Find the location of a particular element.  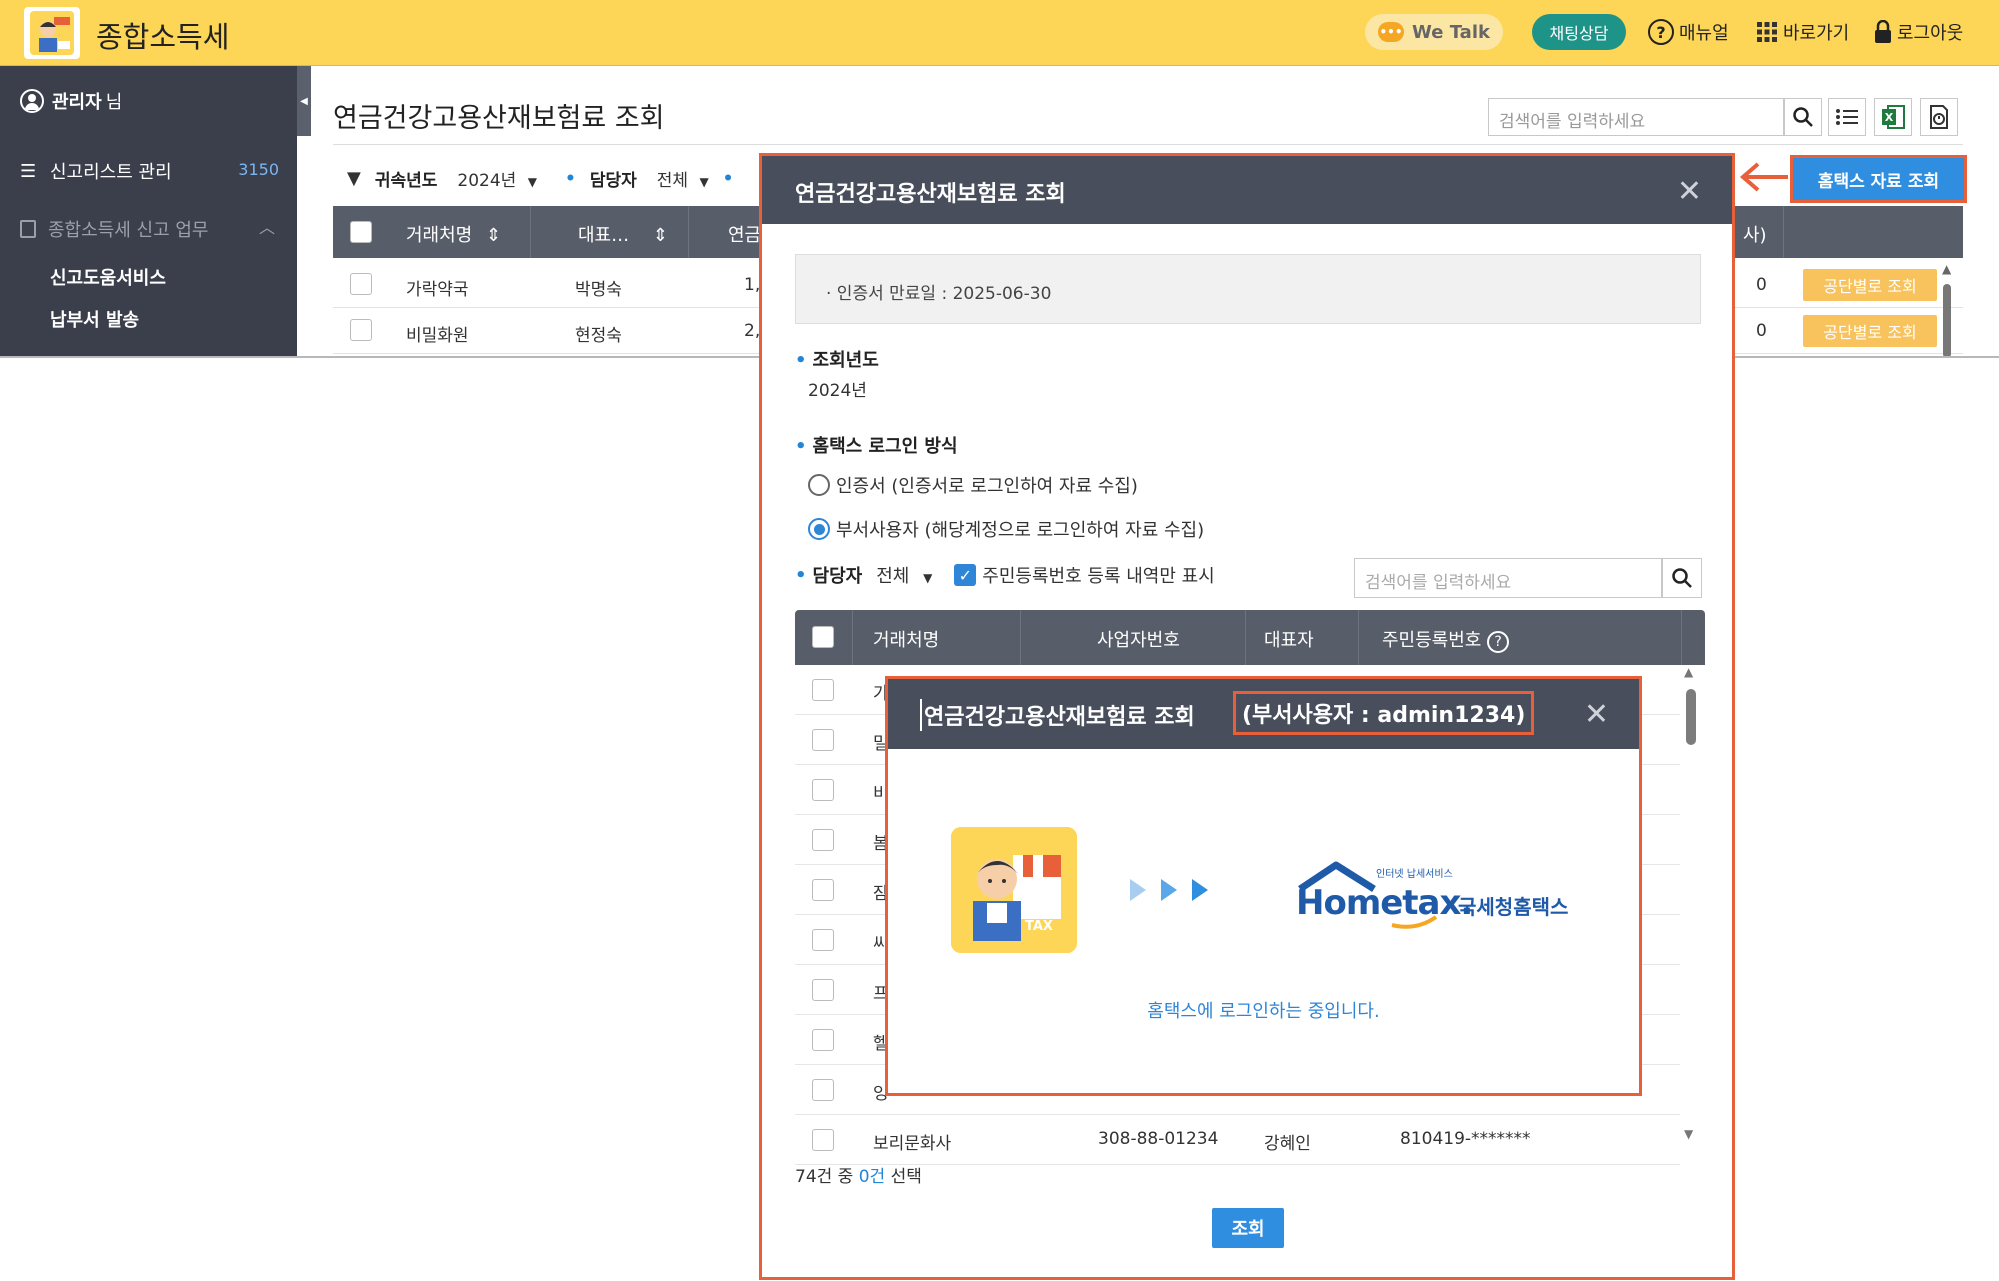

radio-label: 부서사용자 (해당계정으로 로그인하여 자료 수집) is located at coordinates (1020, 530).